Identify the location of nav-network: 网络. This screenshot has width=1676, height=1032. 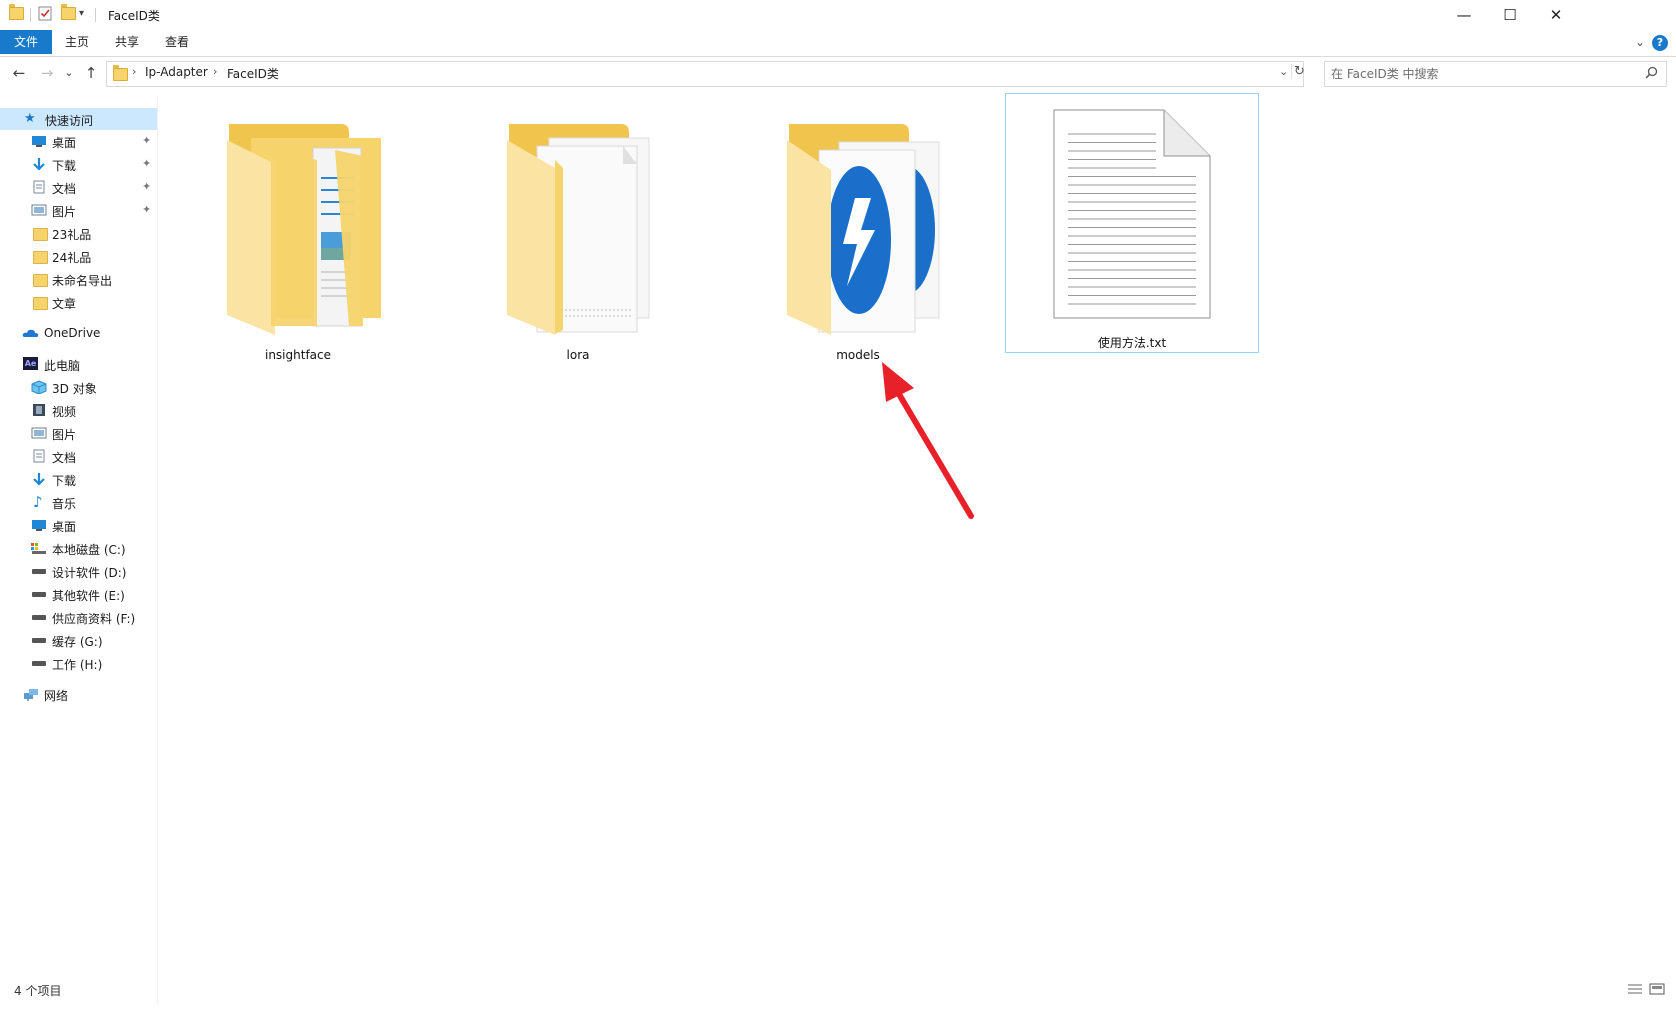
(78, 694).